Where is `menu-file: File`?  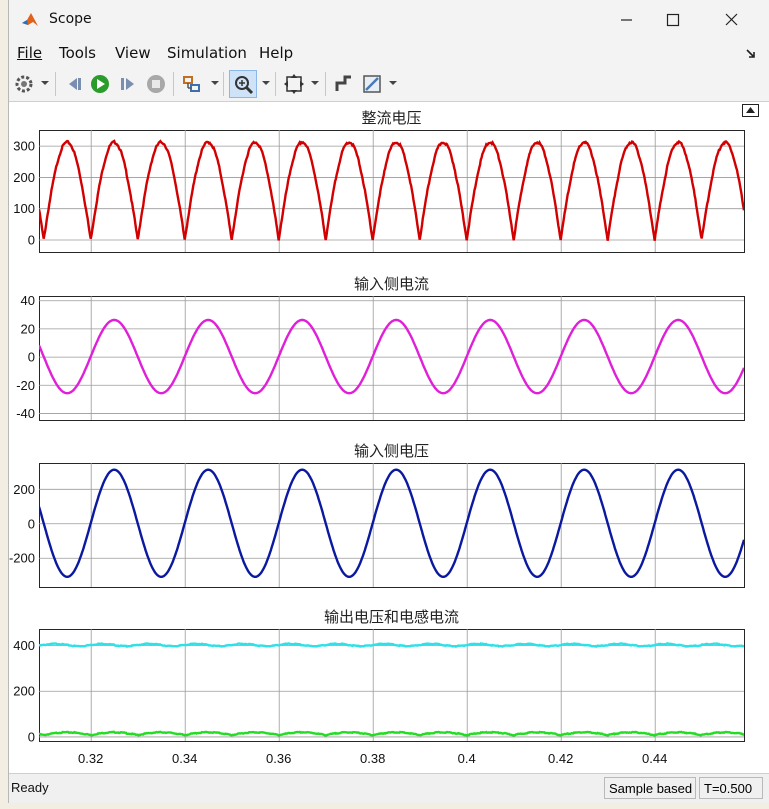 menu-file: File is located at coordinates (29, 53).